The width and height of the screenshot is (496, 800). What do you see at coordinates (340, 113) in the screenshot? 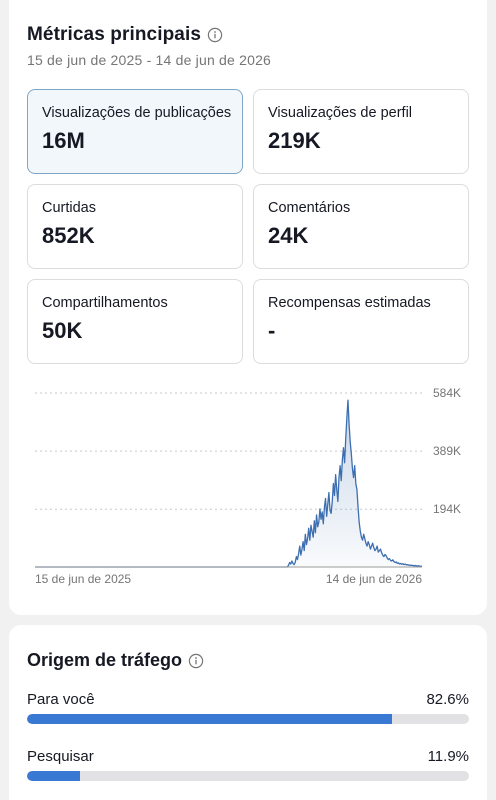
I see `metric-label: Visualizações de perfil` at bounding box center [340, 113].